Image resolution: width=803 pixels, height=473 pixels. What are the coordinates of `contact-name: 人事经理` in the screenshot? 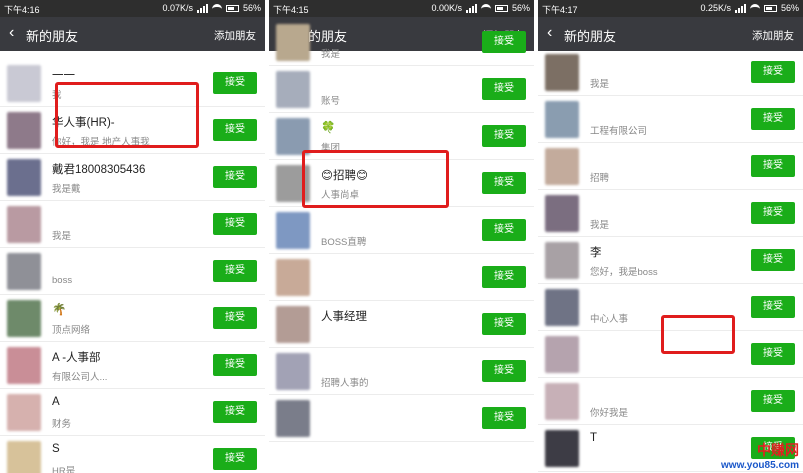 It's located at (344, 317).